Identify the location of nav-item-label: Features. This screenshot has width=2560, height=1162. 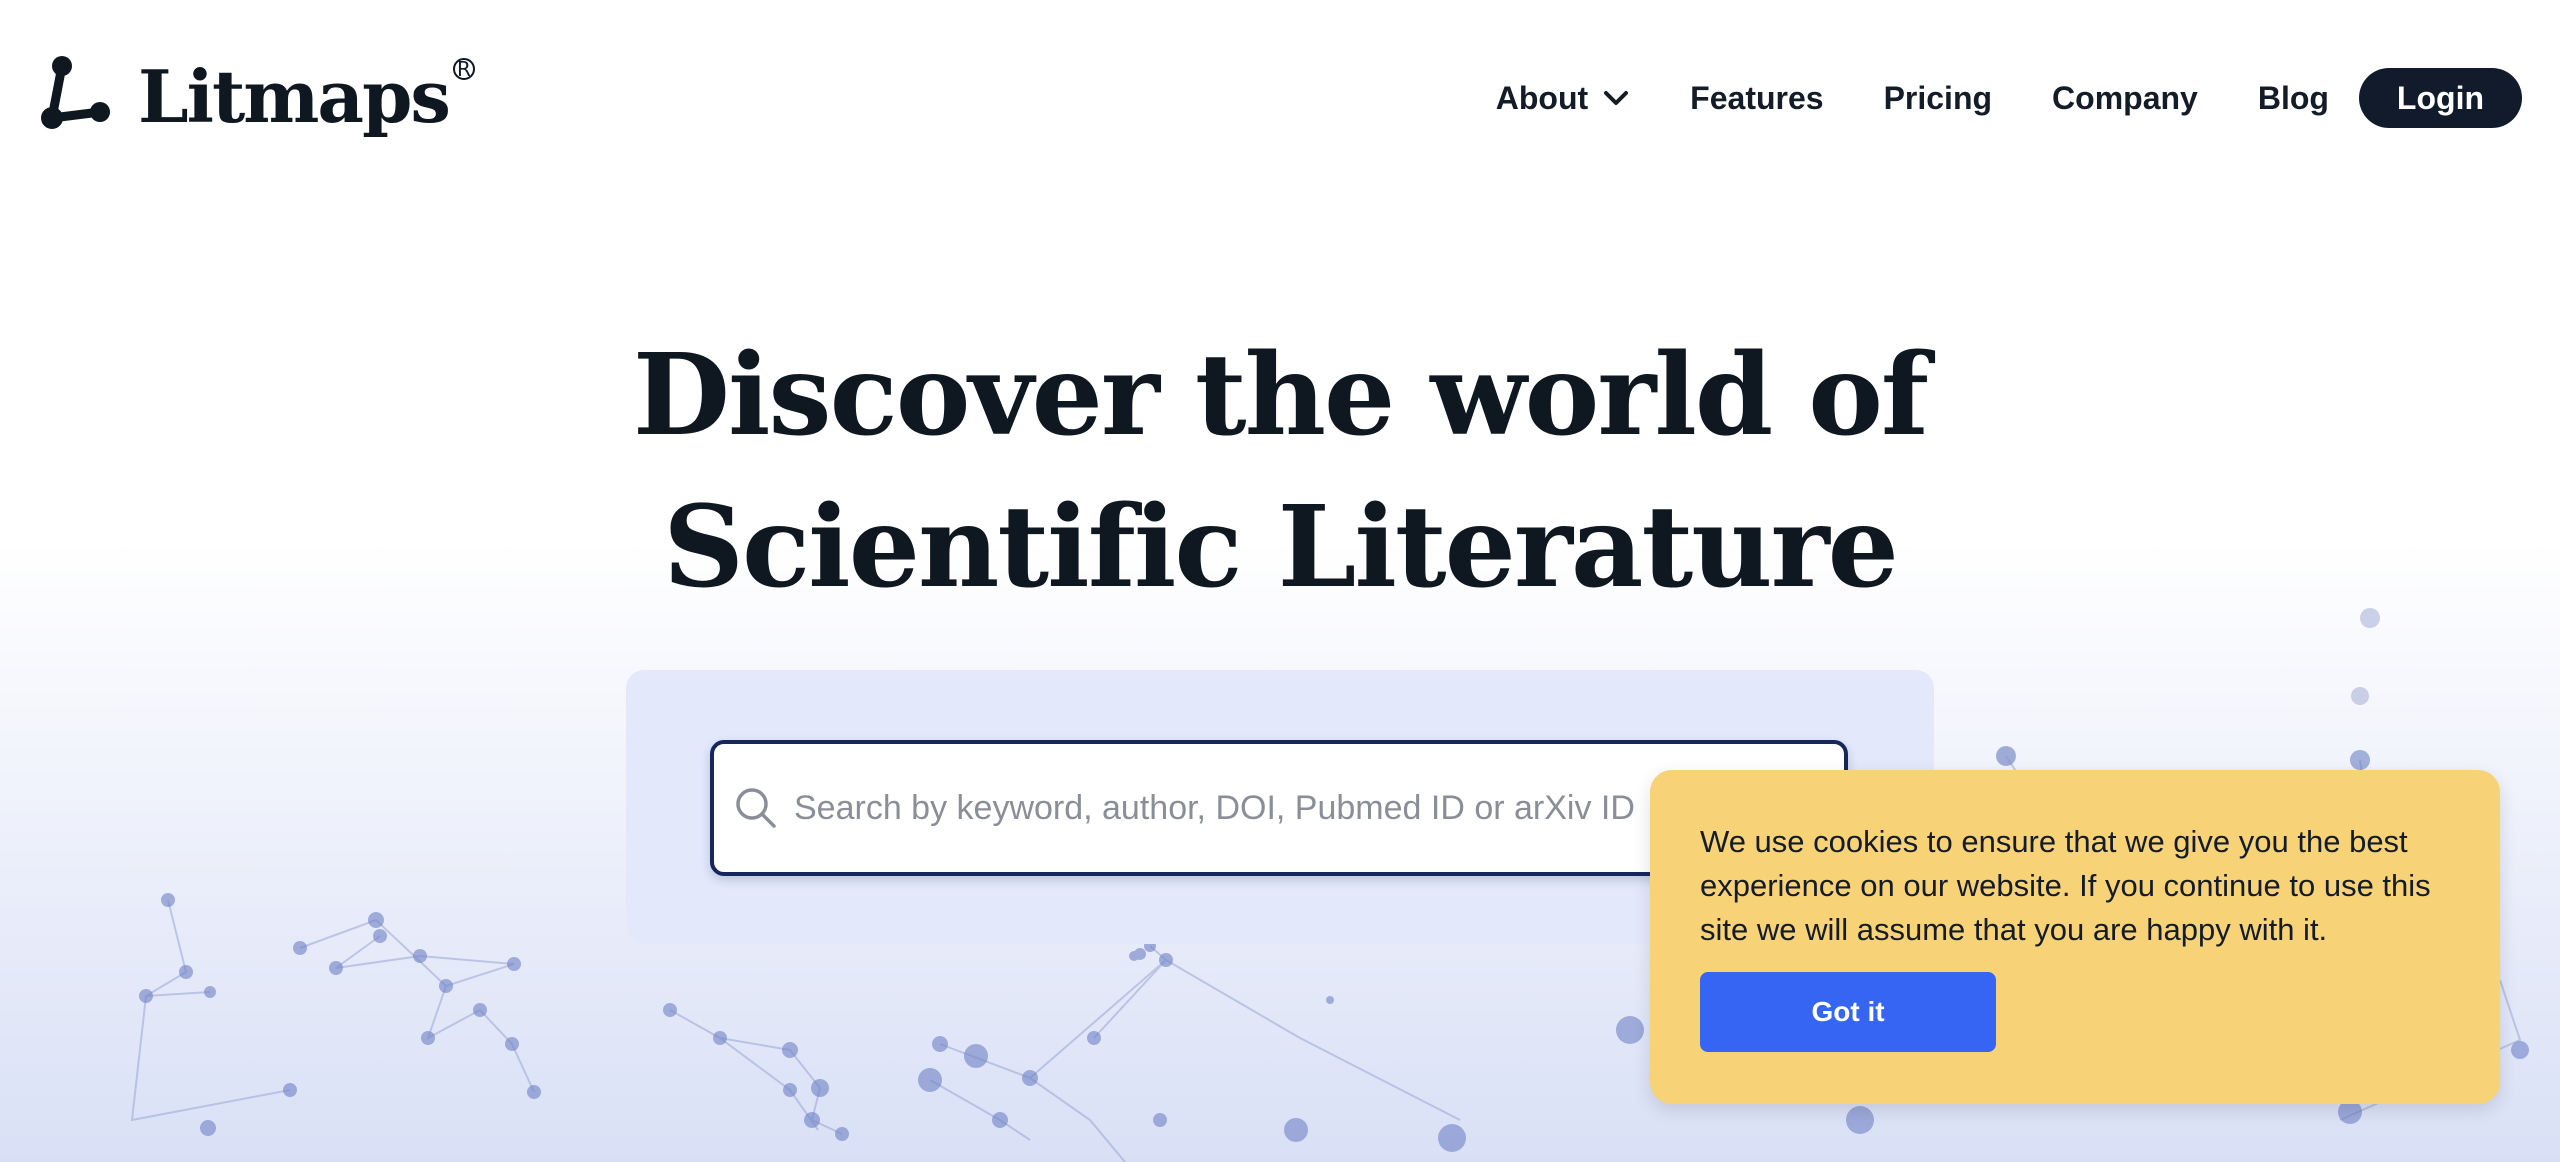
(1757, 97).